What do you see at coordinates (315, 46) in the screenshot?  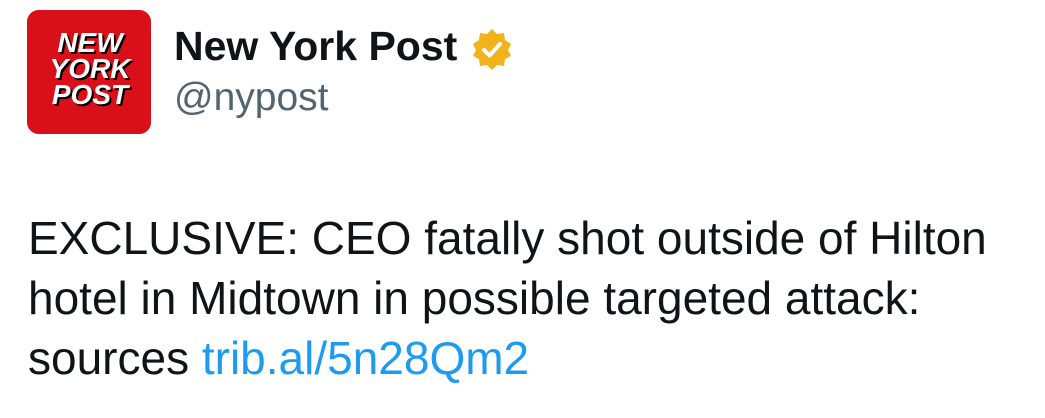 I see `display-name: New York Post` at bounding box center [315, 46].